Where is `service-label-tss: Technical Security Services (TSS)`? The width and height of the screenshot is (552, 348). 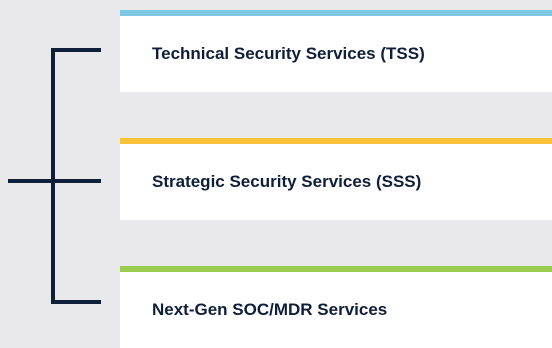
service-label-tss: Technical Security Services (TSS) is located at coordinates (288, 53).